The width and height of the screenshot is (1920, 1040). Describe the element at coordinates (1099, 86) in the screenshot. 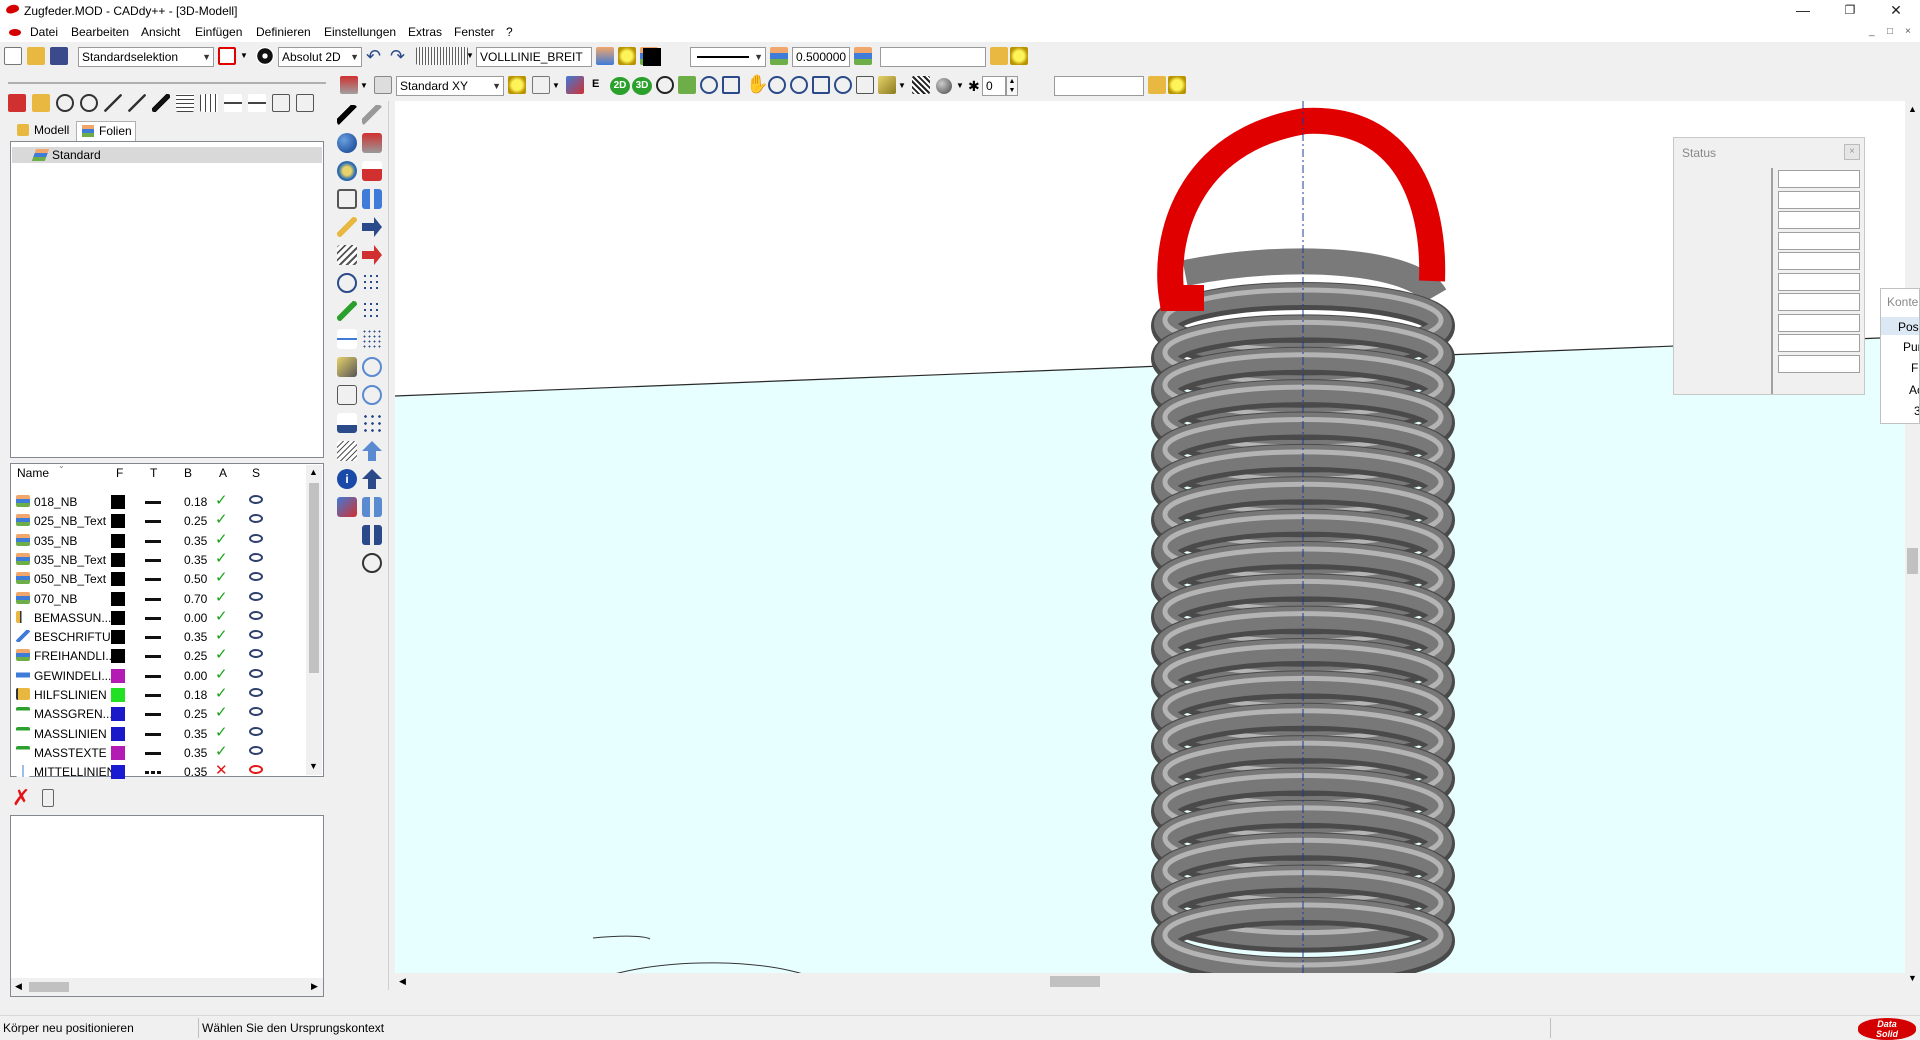

I see `view-extra-field` at that location.